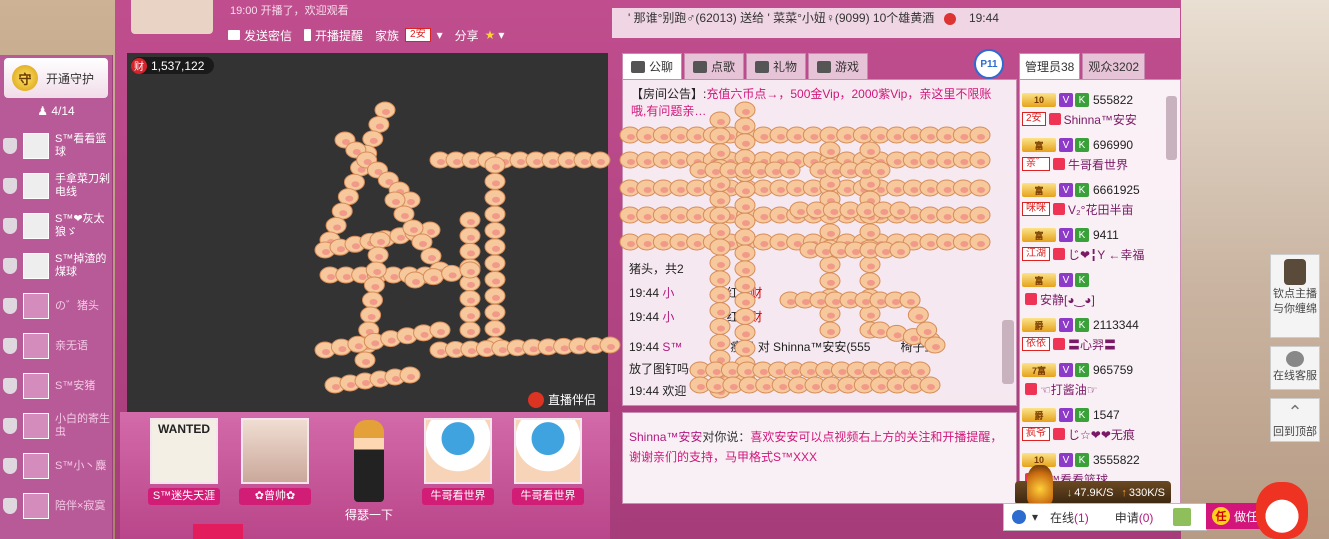  What do you see at coordinates (1093, 382) in the screenshot?
I see `user-row: 7富 V K 965759 ☜打酱油☞` at bounding box center [1093, 382].